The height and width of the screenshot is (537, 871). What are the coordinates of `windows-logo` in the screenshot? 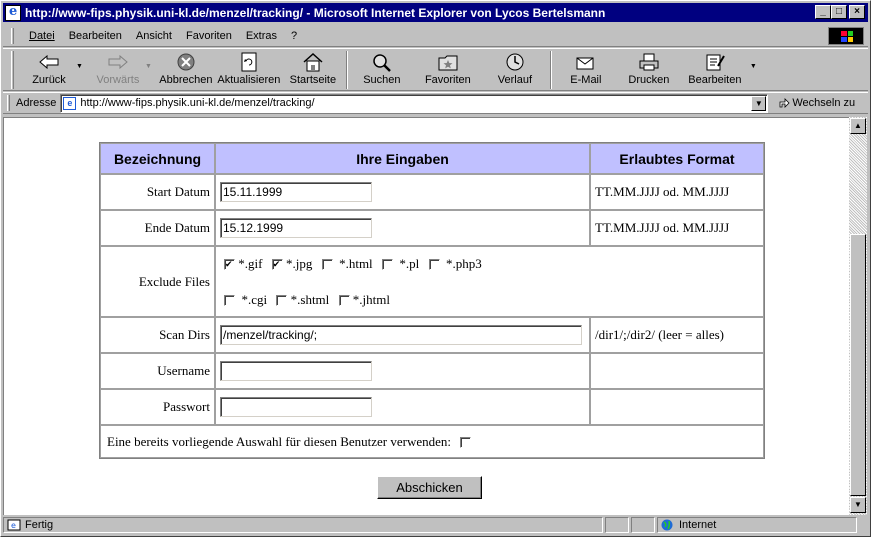 It's located at (846, 36).